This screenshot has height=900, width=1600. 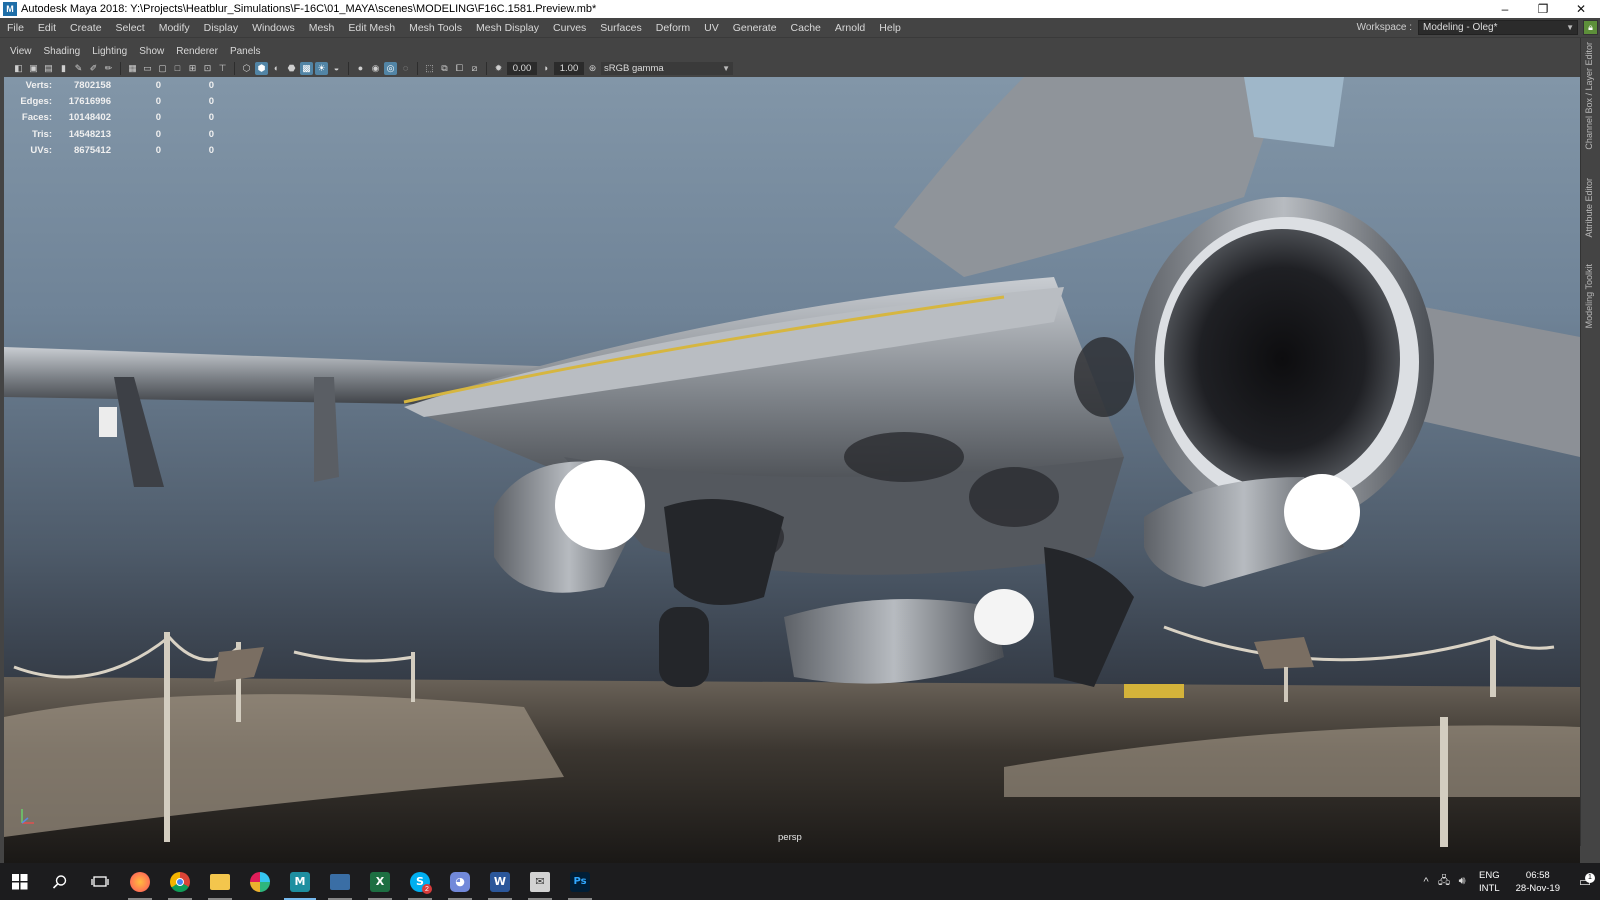 What do you see at coordinates (273, 28) in the screenshot?
I see `menu-windows: Windows` at bounding box center [273, 28].